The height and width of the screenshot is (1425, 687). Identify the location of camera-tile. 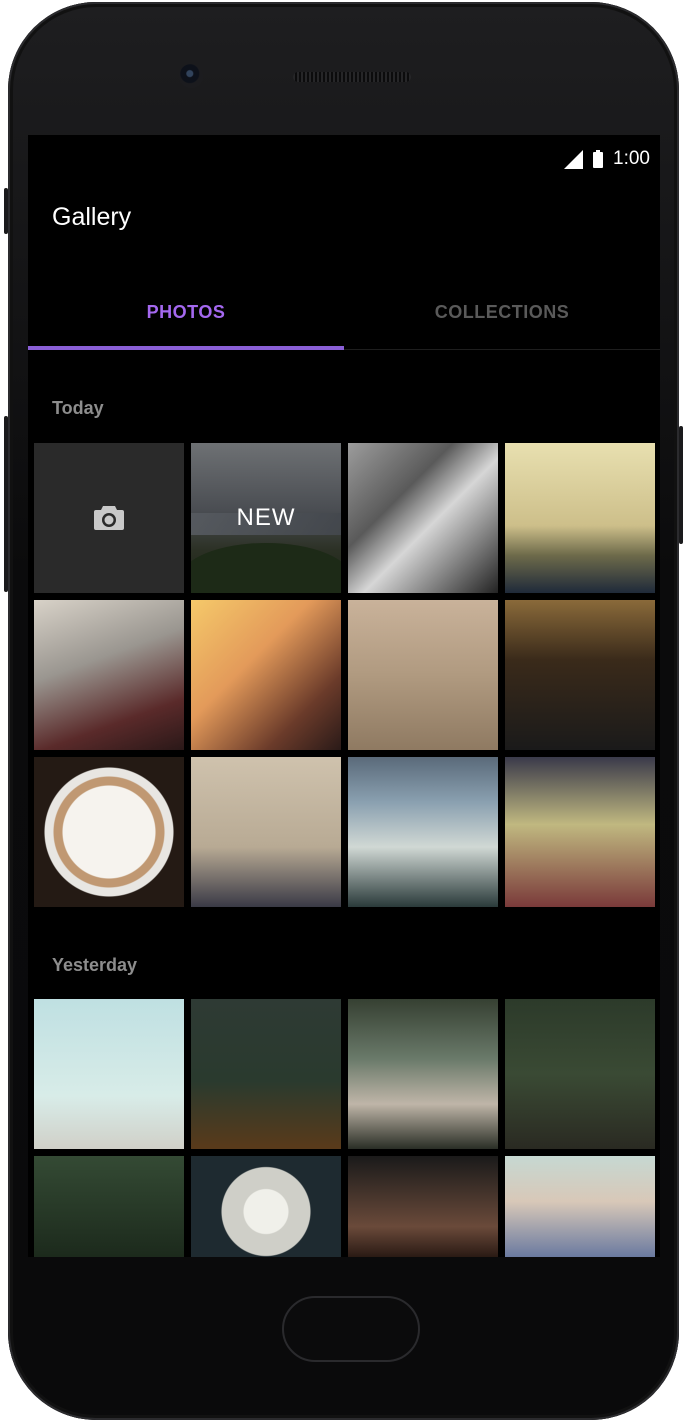
(109, 518).